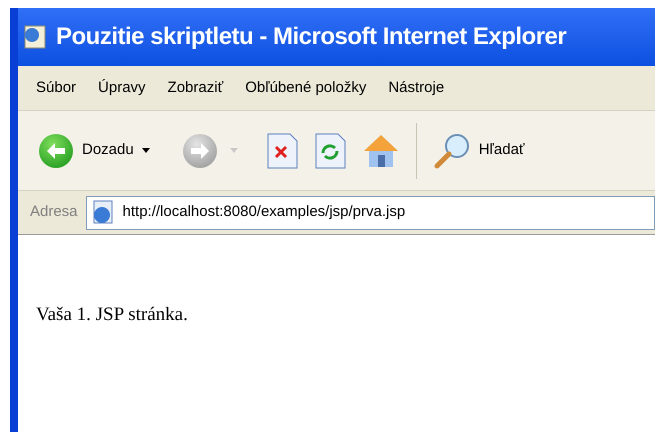  Describe the element at coordinates (381, 150) in the screenshot. I see `home-icon` at that location.